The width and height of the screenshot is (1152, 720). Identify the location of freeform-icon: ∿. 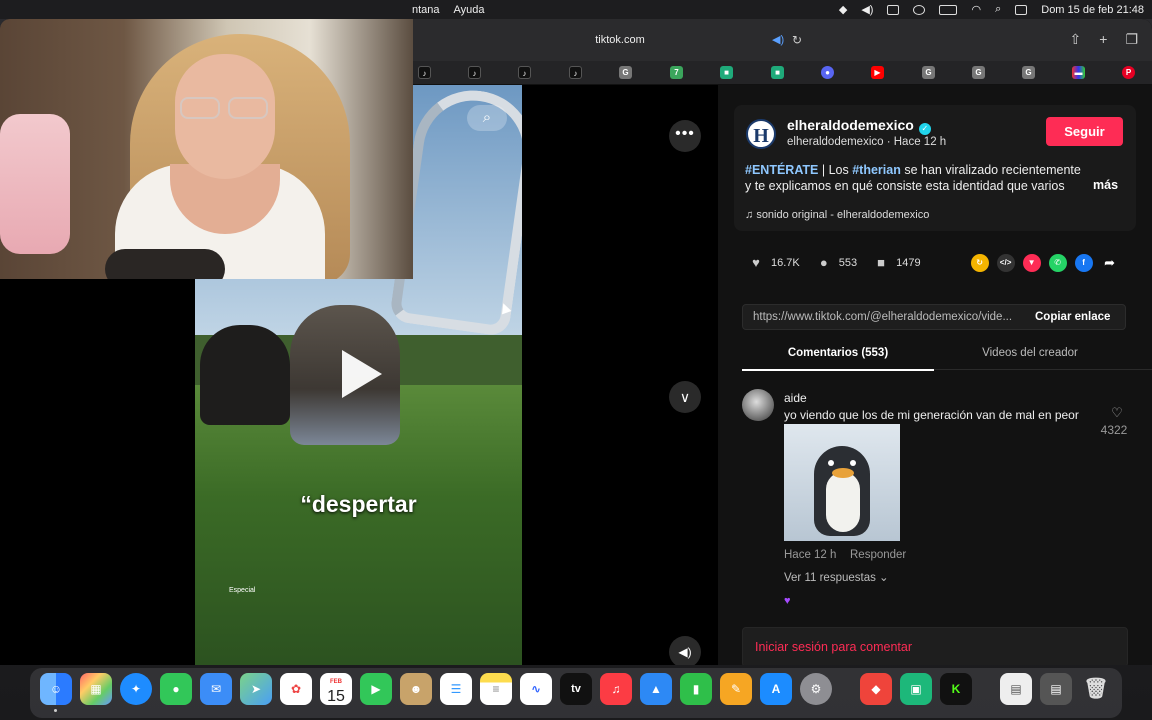
(536, 689).